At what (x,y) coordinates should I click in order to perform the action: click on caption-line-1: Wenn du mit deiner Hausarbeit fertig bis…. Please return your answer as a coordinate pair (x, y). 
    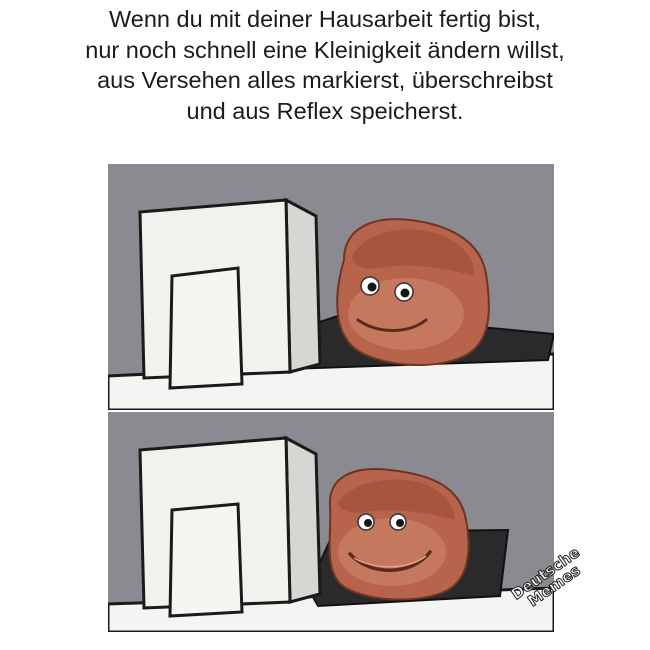
    Looking at the image, I should click on (325, 19).